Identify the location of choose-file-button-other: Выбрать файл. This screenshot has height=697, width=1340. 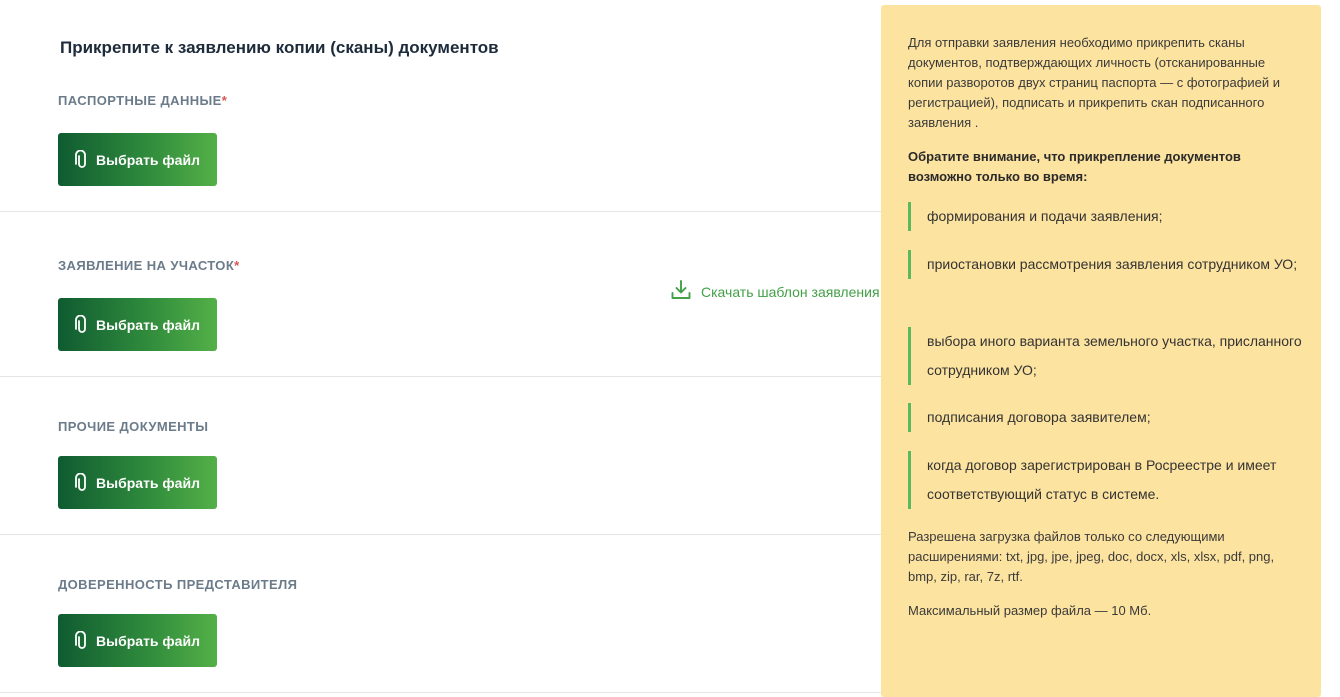
(137, 482).